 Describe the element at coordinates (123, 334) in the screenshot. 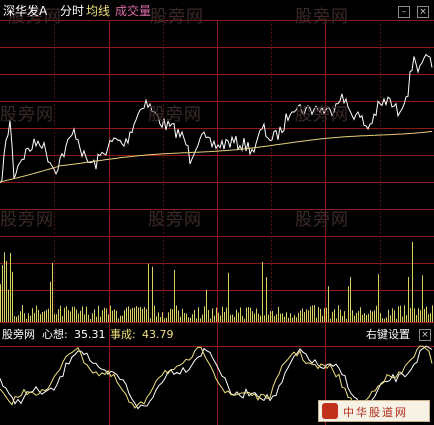

I see `shi-cheng-label: 事成:` at that location.